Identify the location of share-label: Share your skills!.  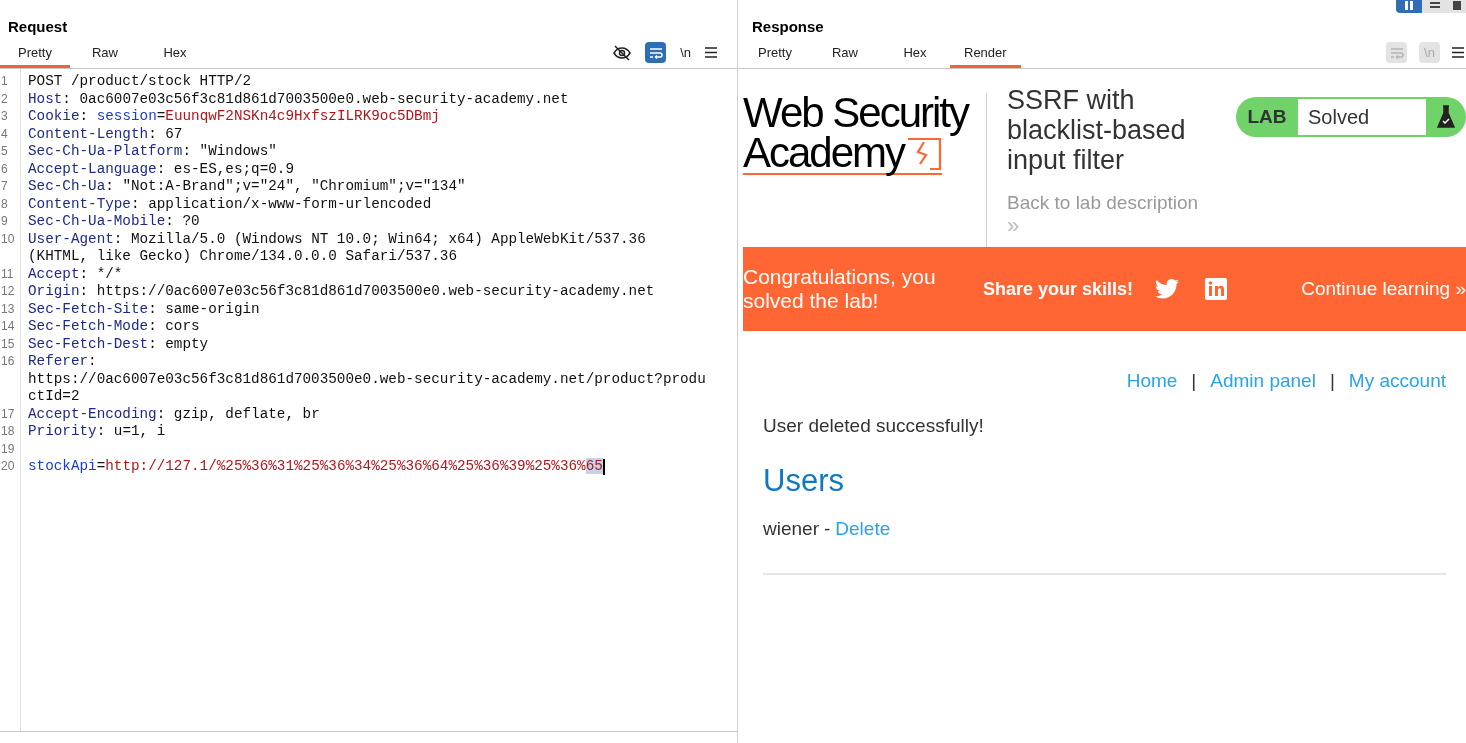
(1058, 289).